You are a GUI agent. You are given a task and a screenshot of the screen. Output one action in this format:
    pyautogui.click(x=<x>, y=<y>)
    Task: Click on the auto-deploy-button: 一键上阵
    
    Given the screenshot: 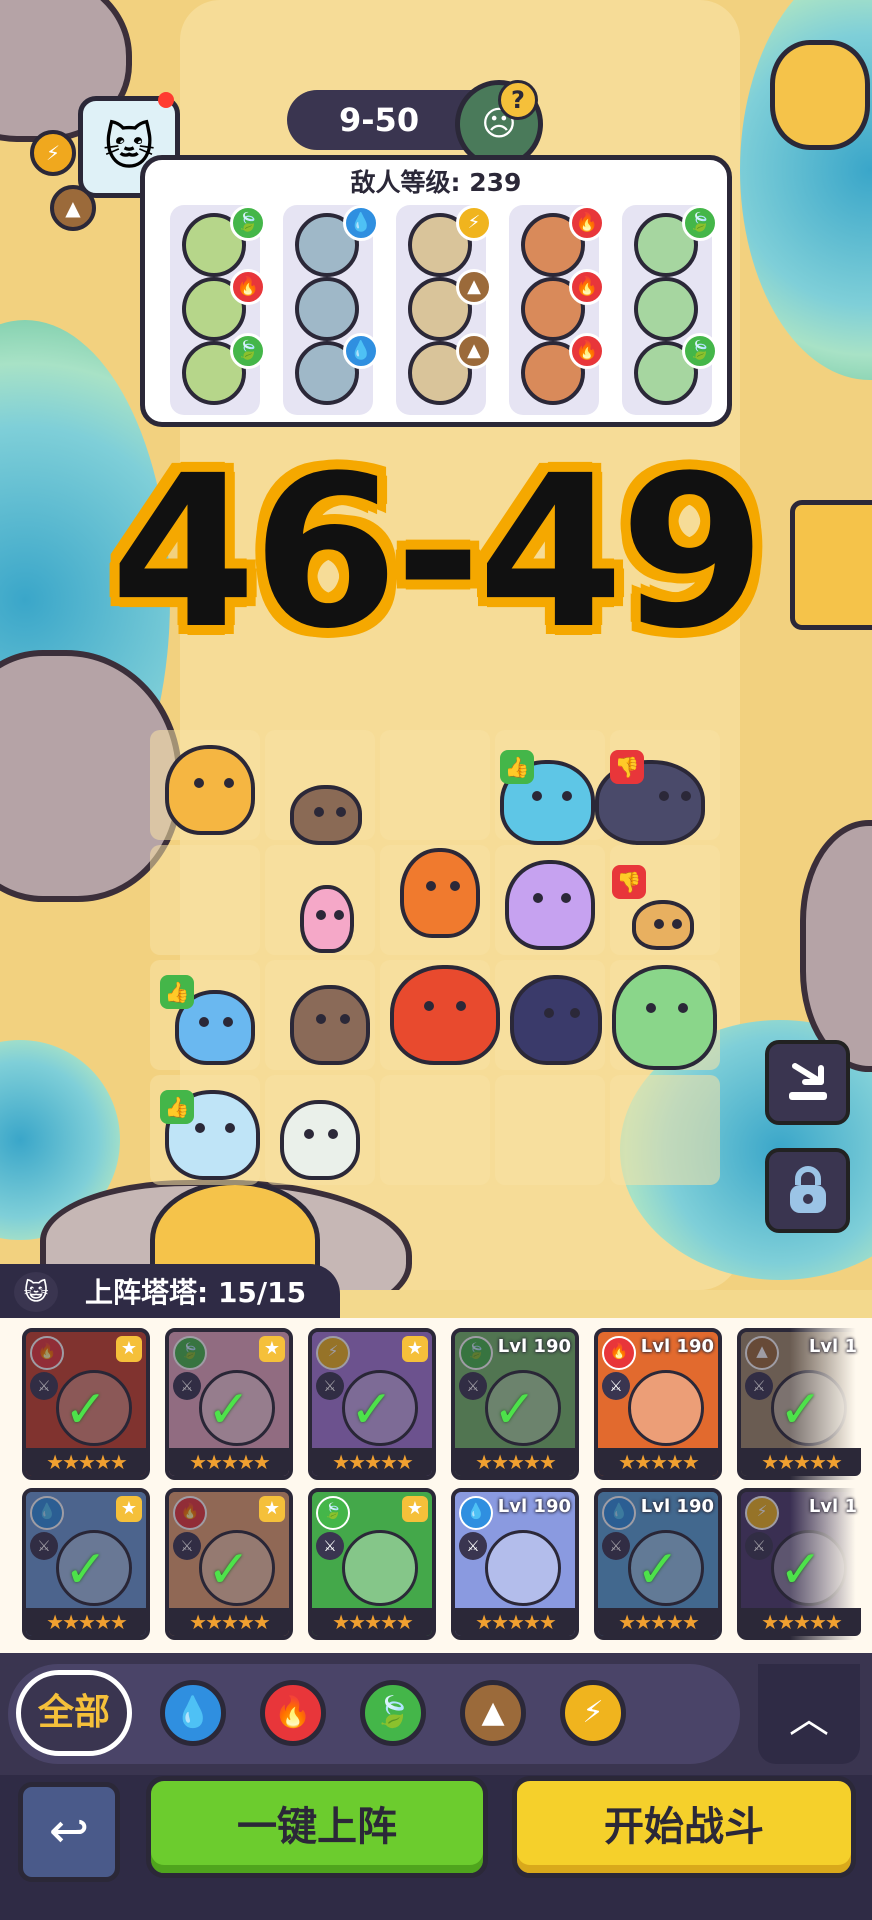 What is the action you would take?
    pyautogui.click(x=317, y=1827)
    